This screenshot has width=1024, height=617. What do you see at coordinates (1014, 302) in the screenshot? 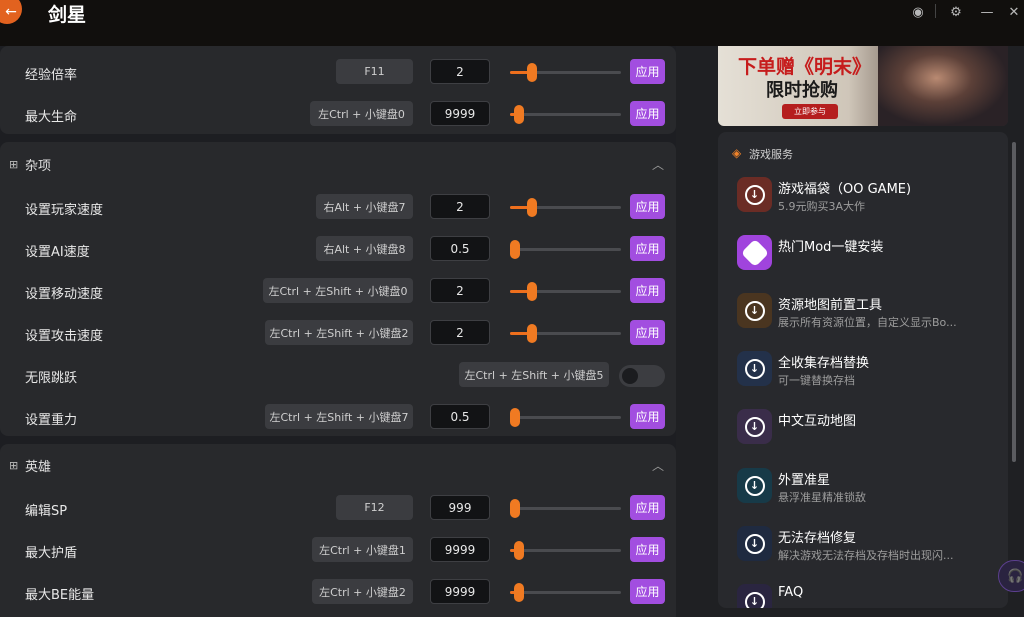
I see `scrollbar` at bounding box center [1014, 302].